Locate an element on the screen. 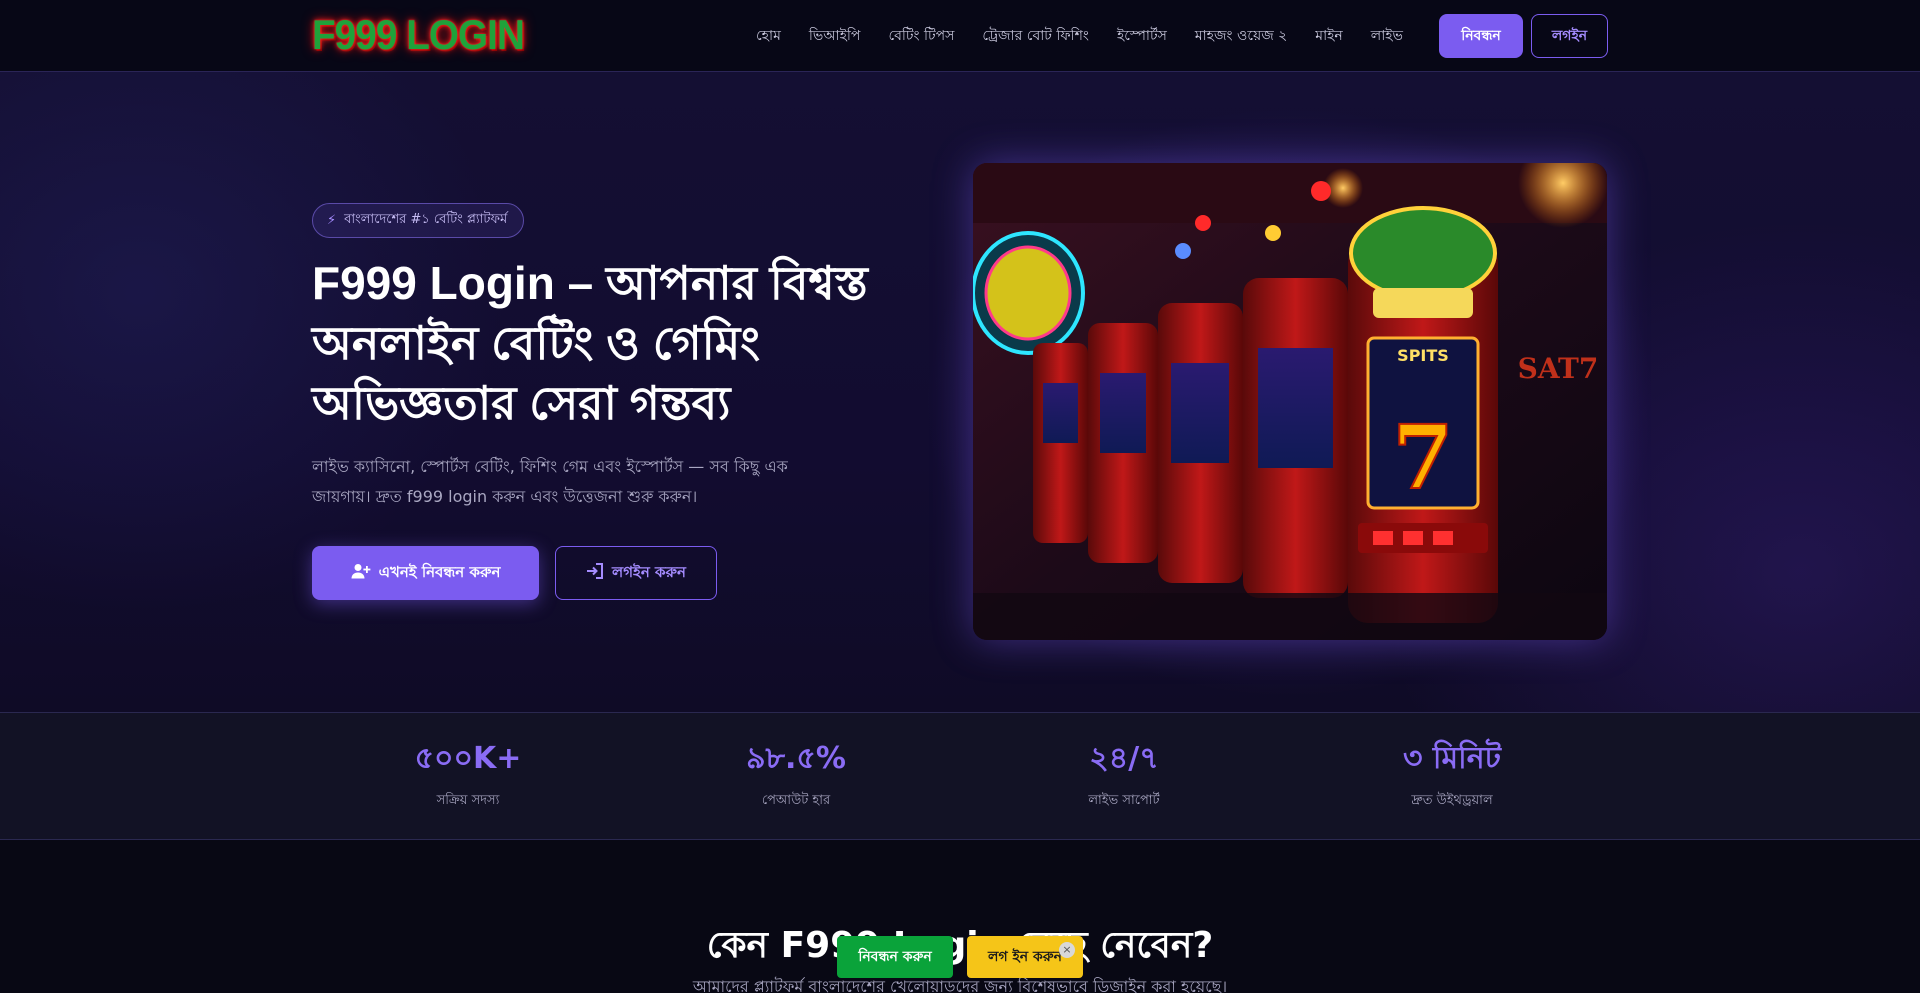 The image size is (1920, 993). lightning-icon: ⚡ is located at coordinates (332, 220).